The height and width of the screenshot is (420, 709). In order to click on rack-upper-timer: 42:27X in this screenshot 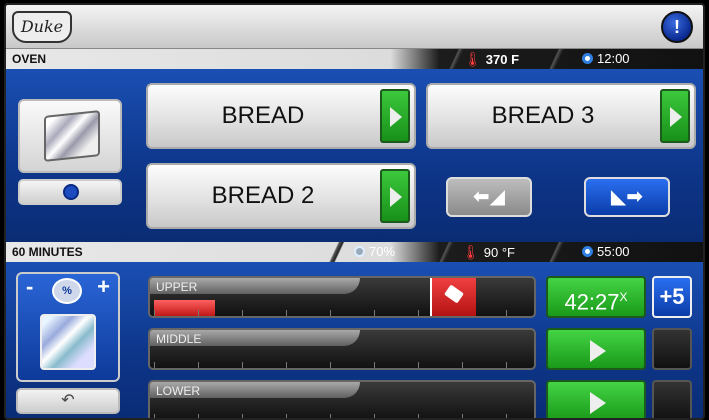, I will do `click(596, 297)`.